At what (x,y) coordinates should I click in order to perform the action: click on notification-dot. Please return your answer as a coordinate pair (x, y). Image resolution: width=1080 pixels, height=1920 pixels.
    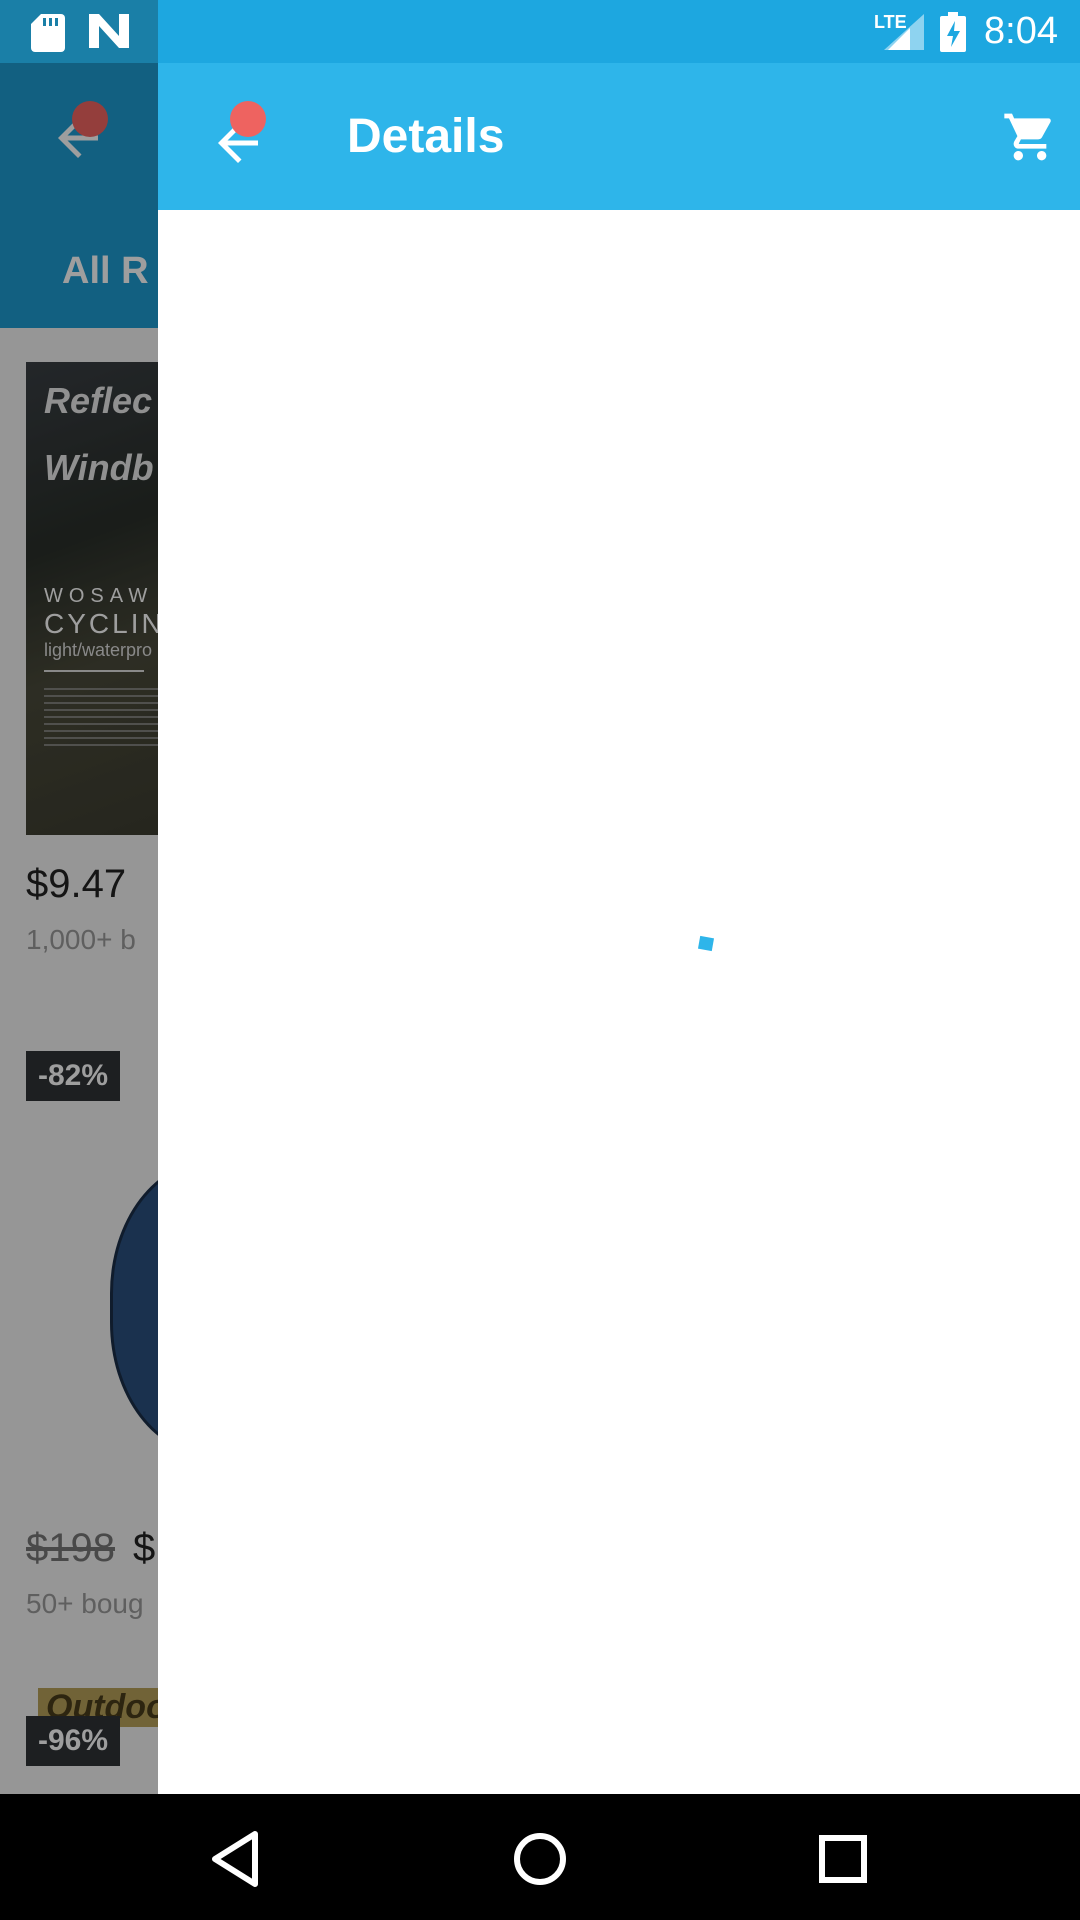
    Looking at the image, I should click on (248, 119).